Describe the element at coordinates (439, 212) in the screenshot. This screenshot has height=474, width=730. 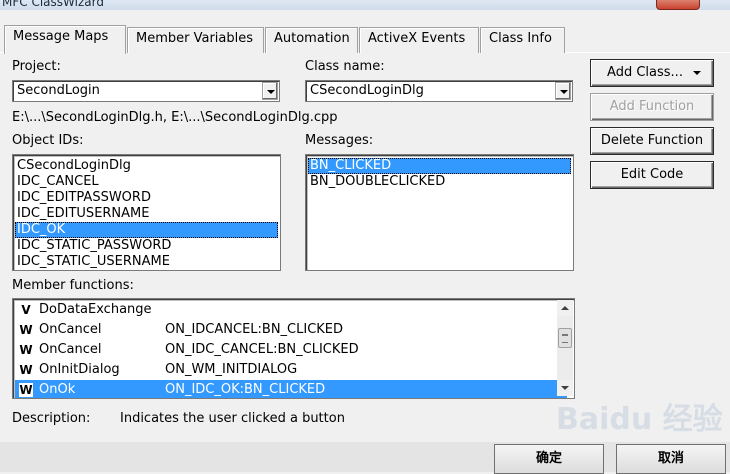
I see `messages-list: BN_CLICKED BN_DOUBLECLICKED` at that location.